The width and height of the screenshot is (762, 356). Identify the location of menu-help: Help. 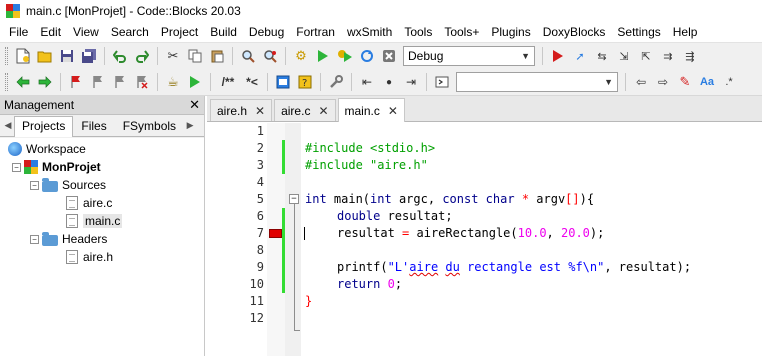
(685, 32).